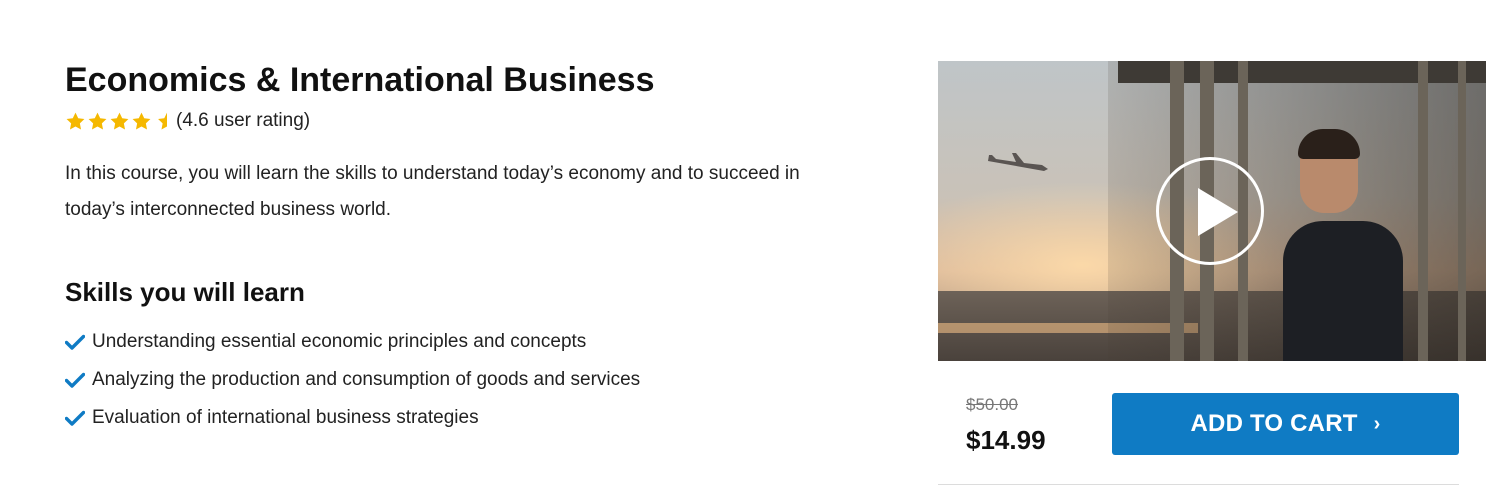  I want to click on rating-row: (4.6 user rating), so click(465, 121).